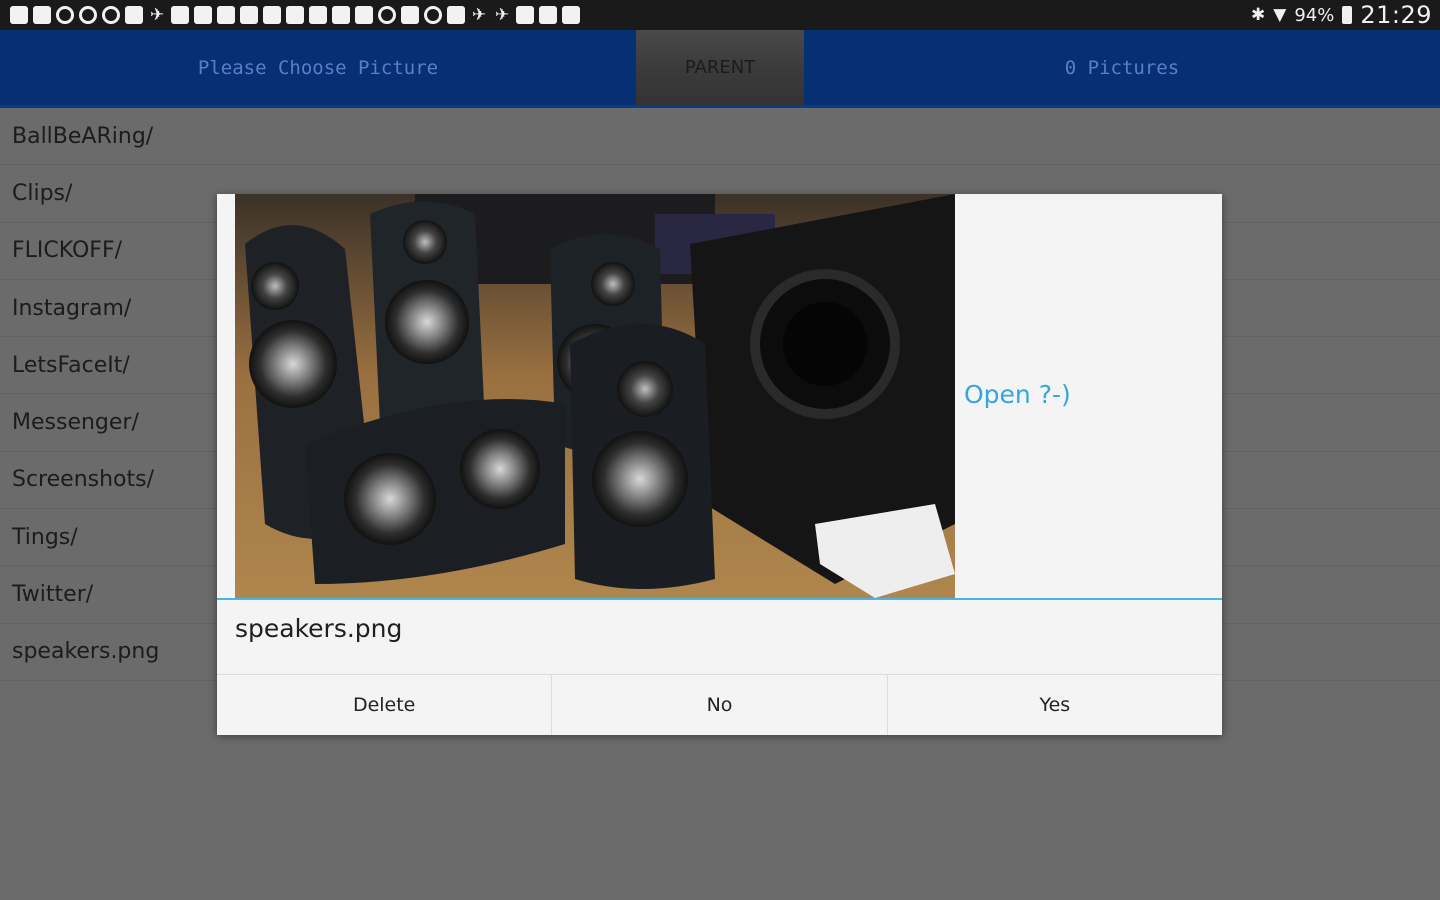  Describe the element at coordinates (1017, 394) in the screenshot. I see `open-link: Open ?-)` at that location.